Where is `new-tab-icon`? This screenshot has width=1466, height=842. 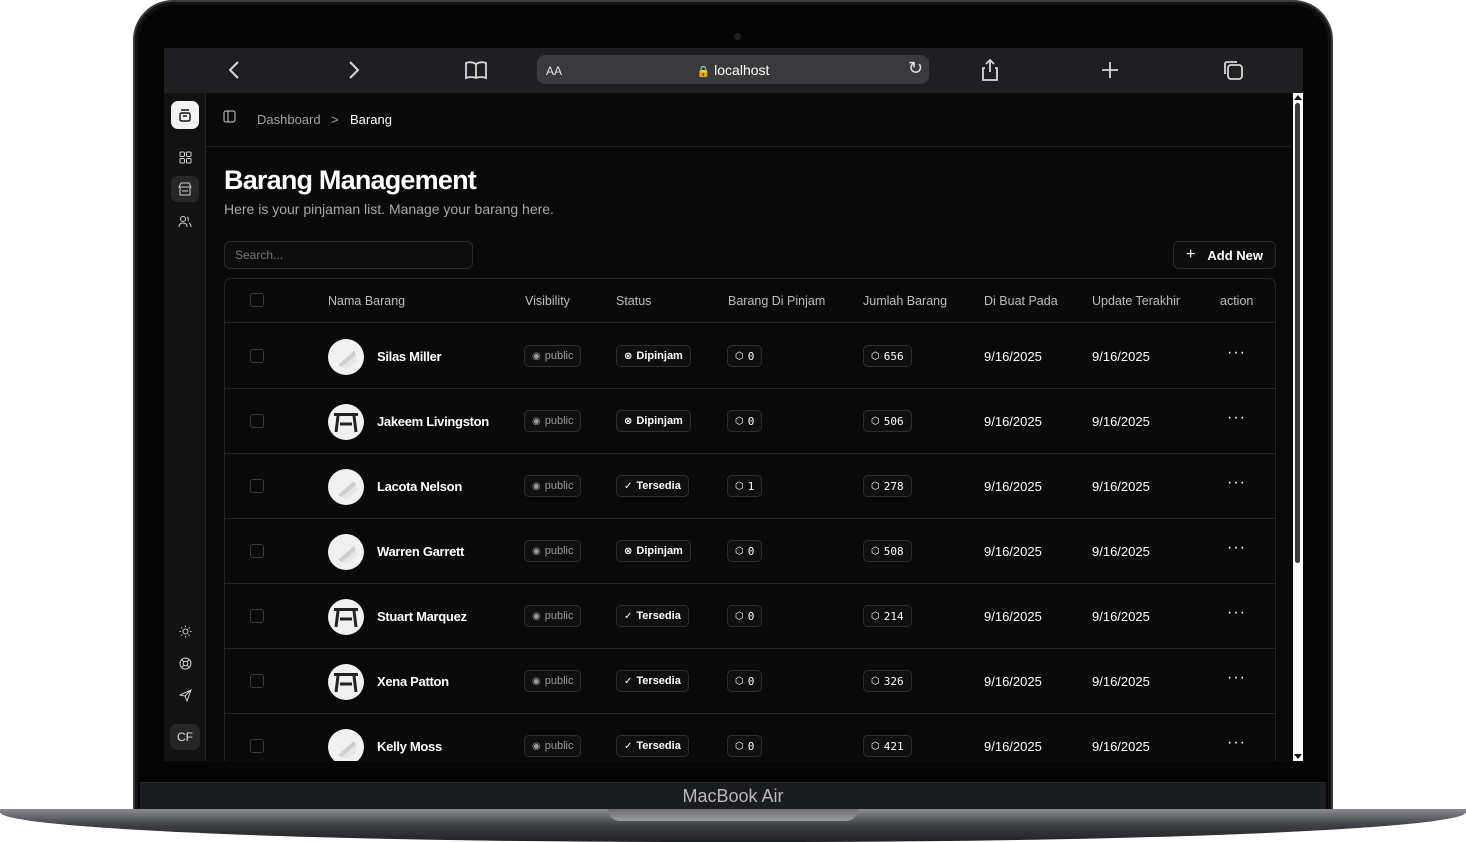
new-tab-icon is located at coordinates (1110, 70).